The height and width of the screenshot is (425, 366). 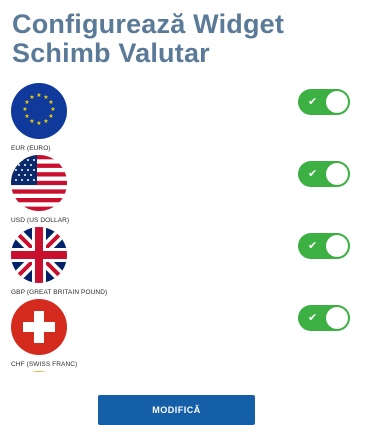 I want to click on currency-label: USD (US DOLLAR), so click(x=40, y=220).